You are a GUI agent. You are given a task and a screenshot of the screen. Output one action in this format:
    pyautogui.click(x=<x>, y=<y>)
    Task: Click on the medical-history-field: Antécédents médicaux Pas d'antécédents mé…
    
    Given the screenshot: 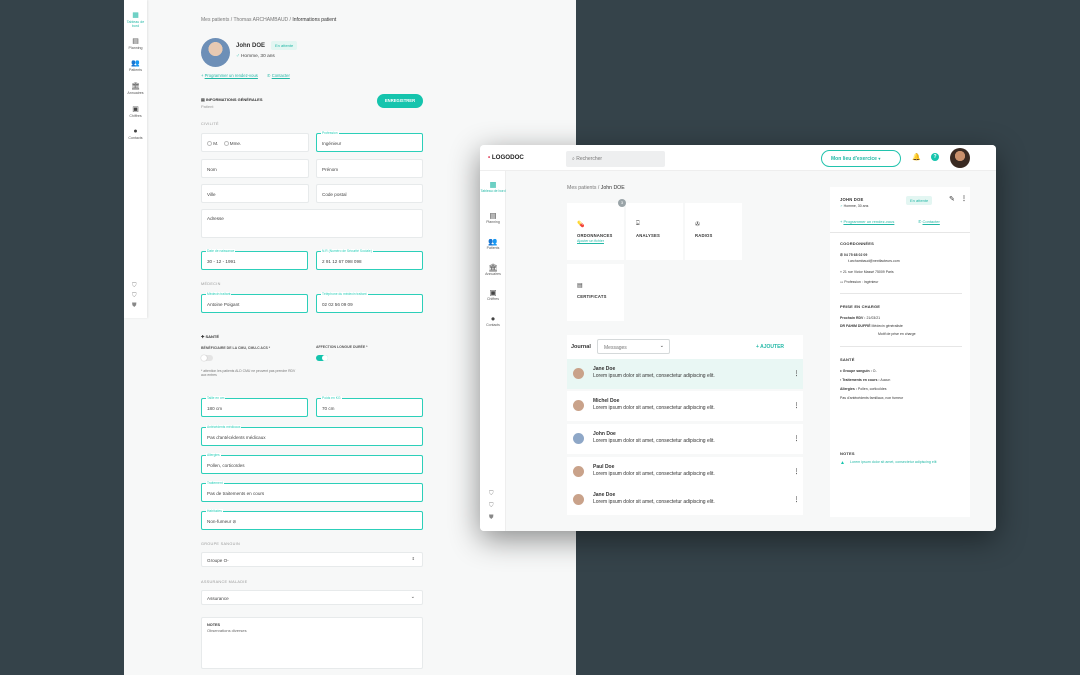 What is the action you would take?
    pyautogui.click(x=312, y=435)
    